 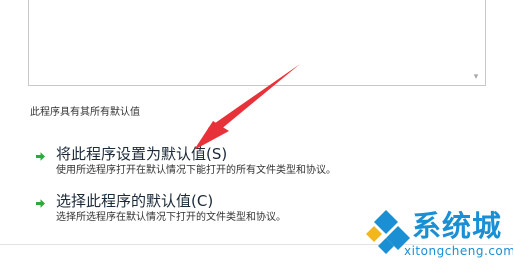 I want to click on watermark: 系统城 xitongcheng.com, so click(x=436, y=236).